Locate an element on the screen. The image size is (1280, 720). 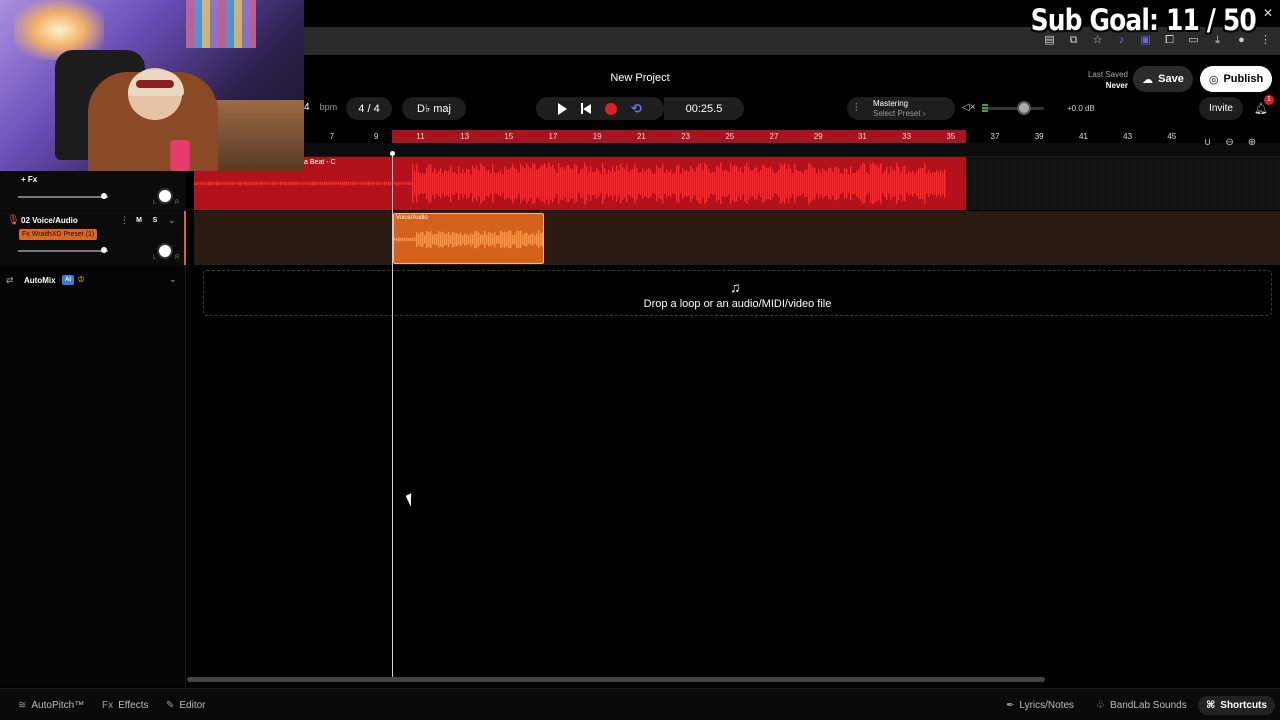
ruler-tick-label: 17 is located at coordinates (553, 136).